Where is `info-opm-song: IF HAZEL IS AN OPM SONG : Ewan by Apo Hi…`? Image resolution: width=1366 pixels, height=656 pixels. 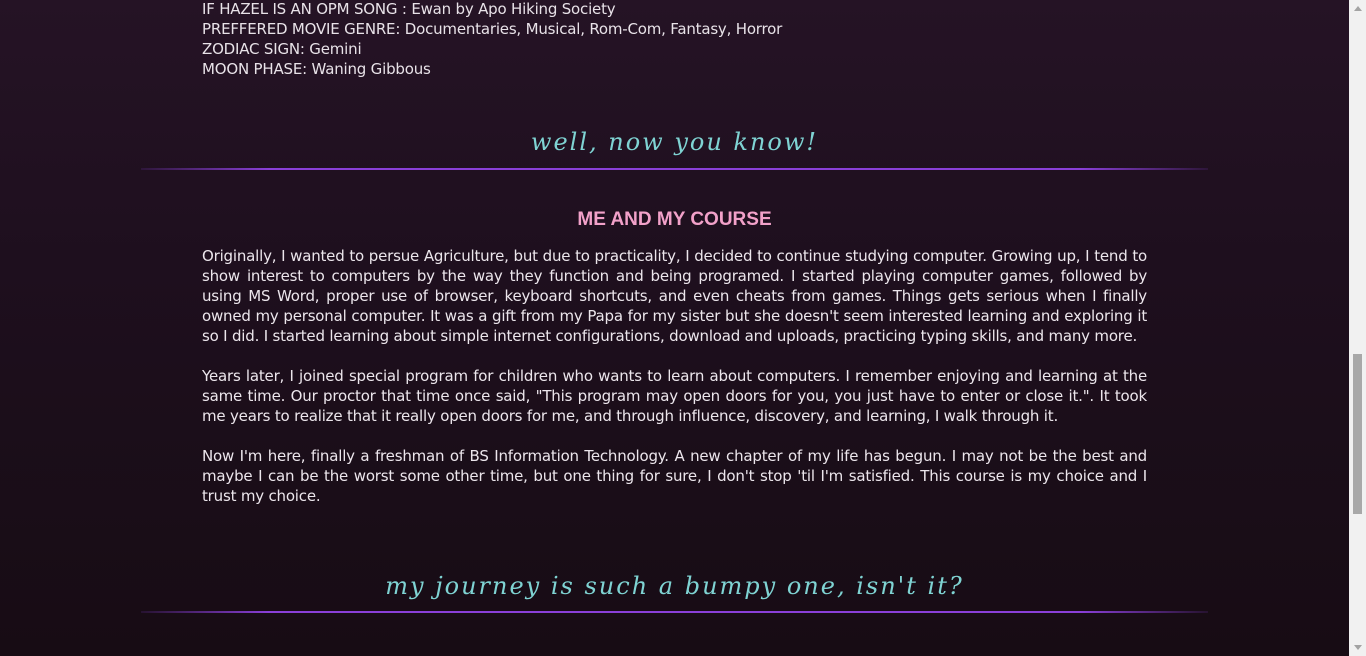
info-opm-song: IF HAZEL IS AN OPM SONG : Ewan by Apo Hi… is located at coordinates (409, 9).